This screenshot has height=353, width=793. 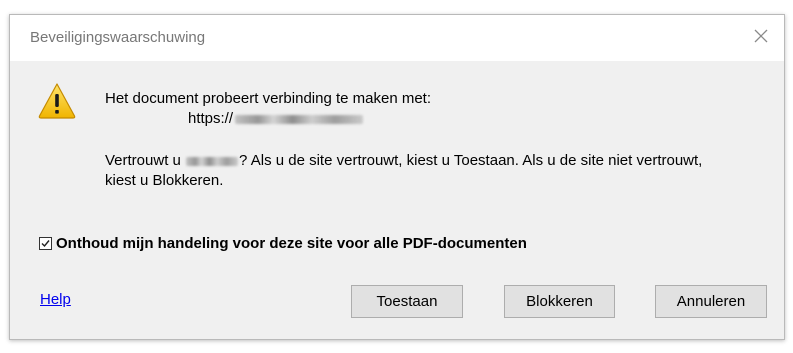 I want to click on cancel-button: Annuleren, so click(x=711, y=301).